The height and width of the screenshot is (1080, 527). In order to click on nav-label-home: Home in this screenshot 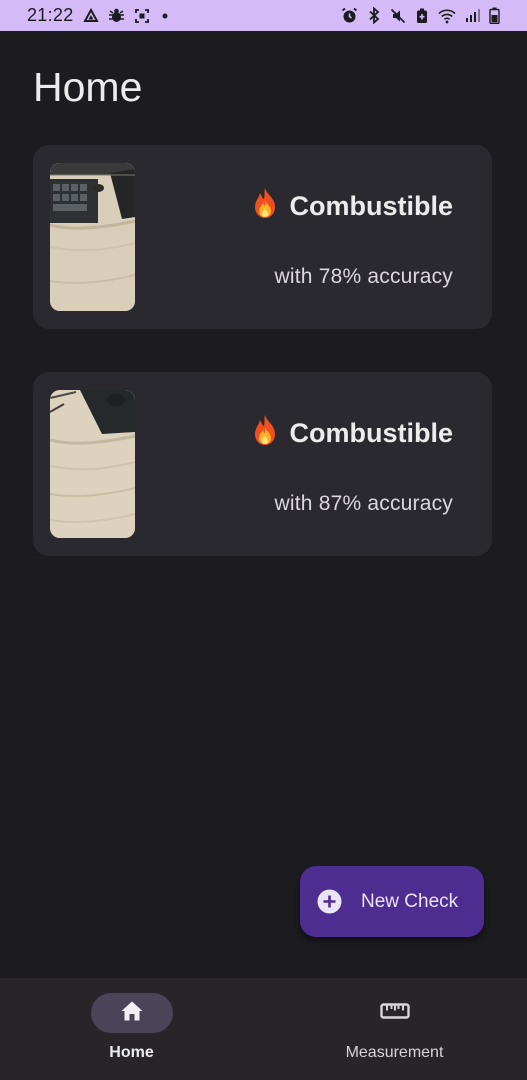, I will do `click(131, 1052)`.